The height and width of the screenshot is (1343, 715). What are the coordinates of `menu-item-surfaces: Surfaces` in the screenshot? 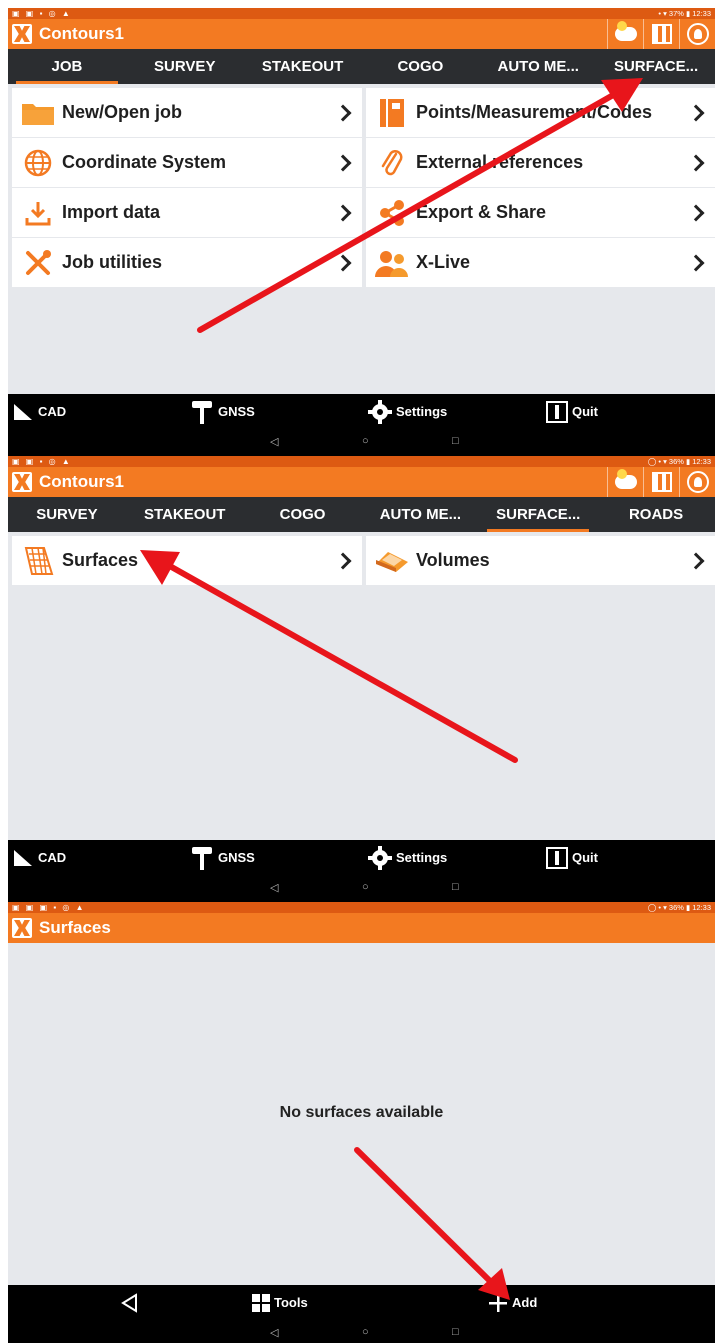 It's located at (187, 560).